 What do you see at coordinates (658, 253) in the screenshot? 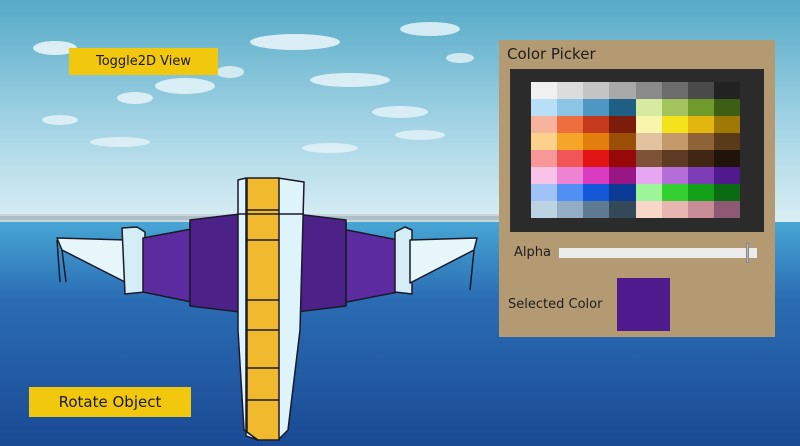
I see `alpha-slider` at bounding box center [658, 253].